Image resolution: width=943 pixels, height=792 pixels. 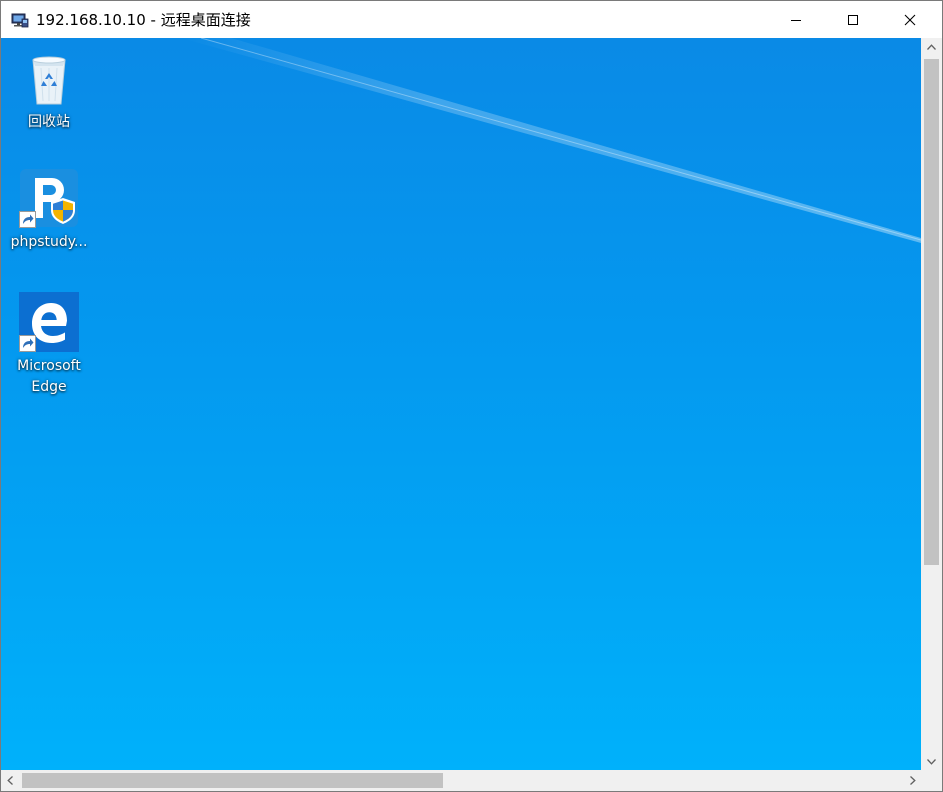 I want to click on maximize-icon, so click(x=853, y=19).